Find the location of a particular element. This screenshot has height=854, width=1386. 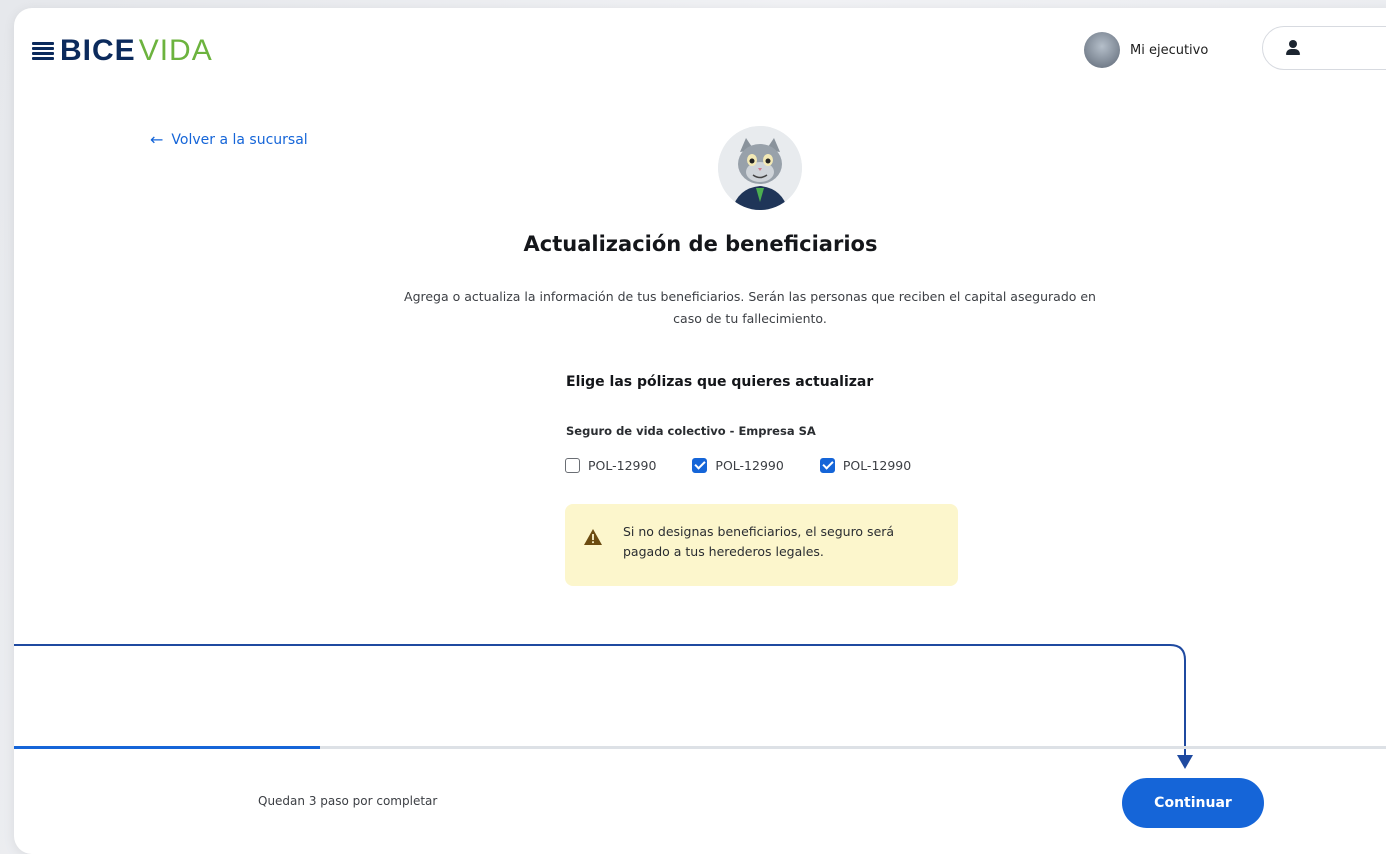

bicevida-logo: BICE VIDA is located at coordinates (122, 51).